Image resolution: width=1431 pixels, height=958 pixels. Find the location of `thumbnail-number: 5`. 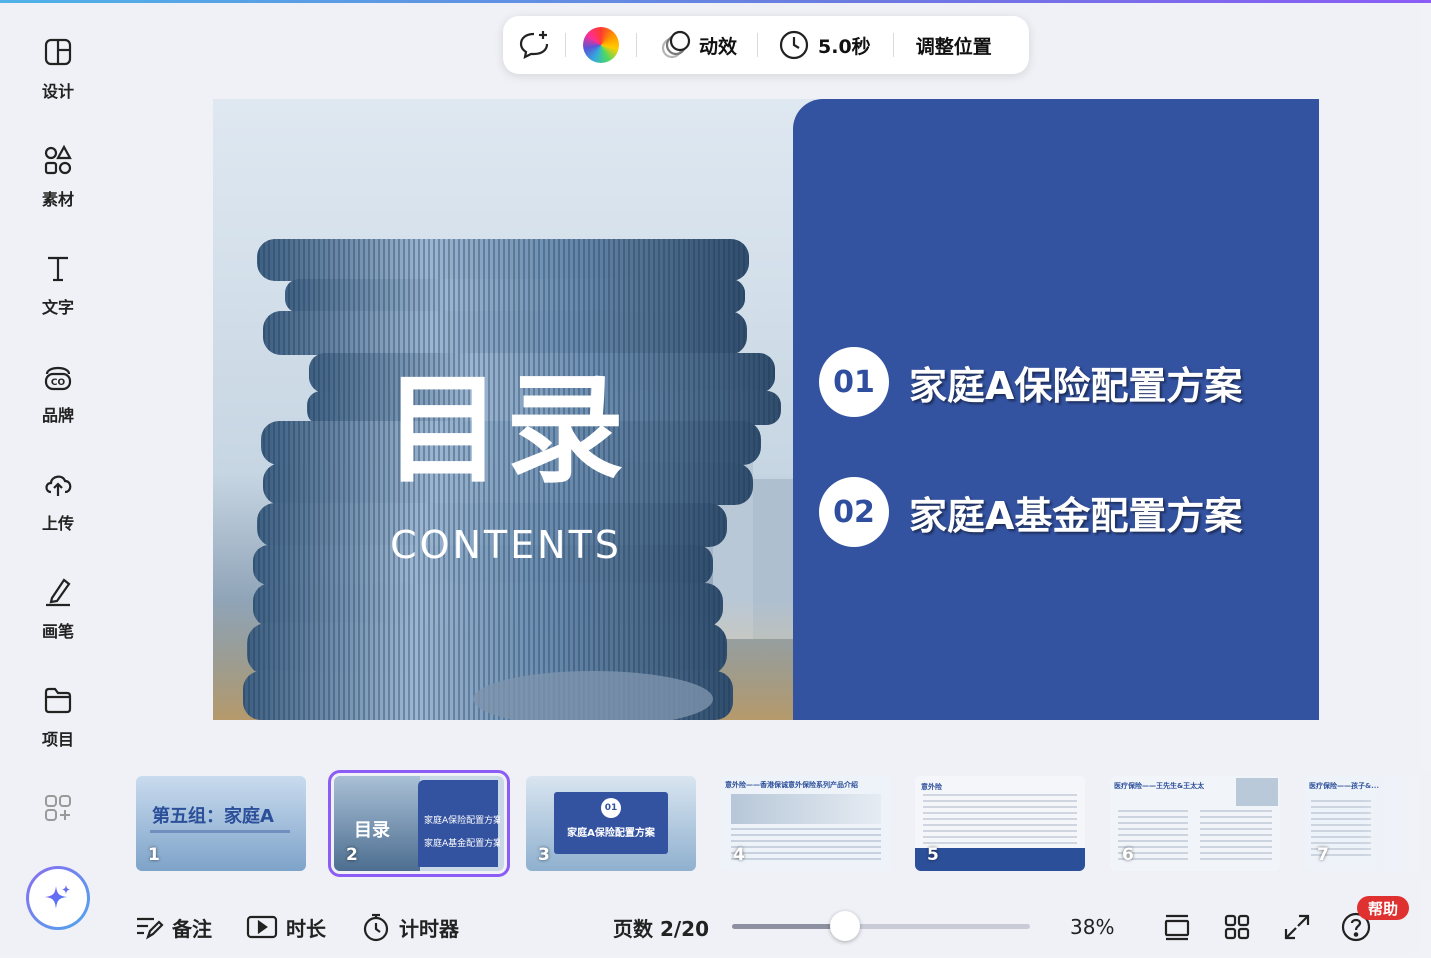

thumbnail-number: 5 is located at coordinates (933, 855).